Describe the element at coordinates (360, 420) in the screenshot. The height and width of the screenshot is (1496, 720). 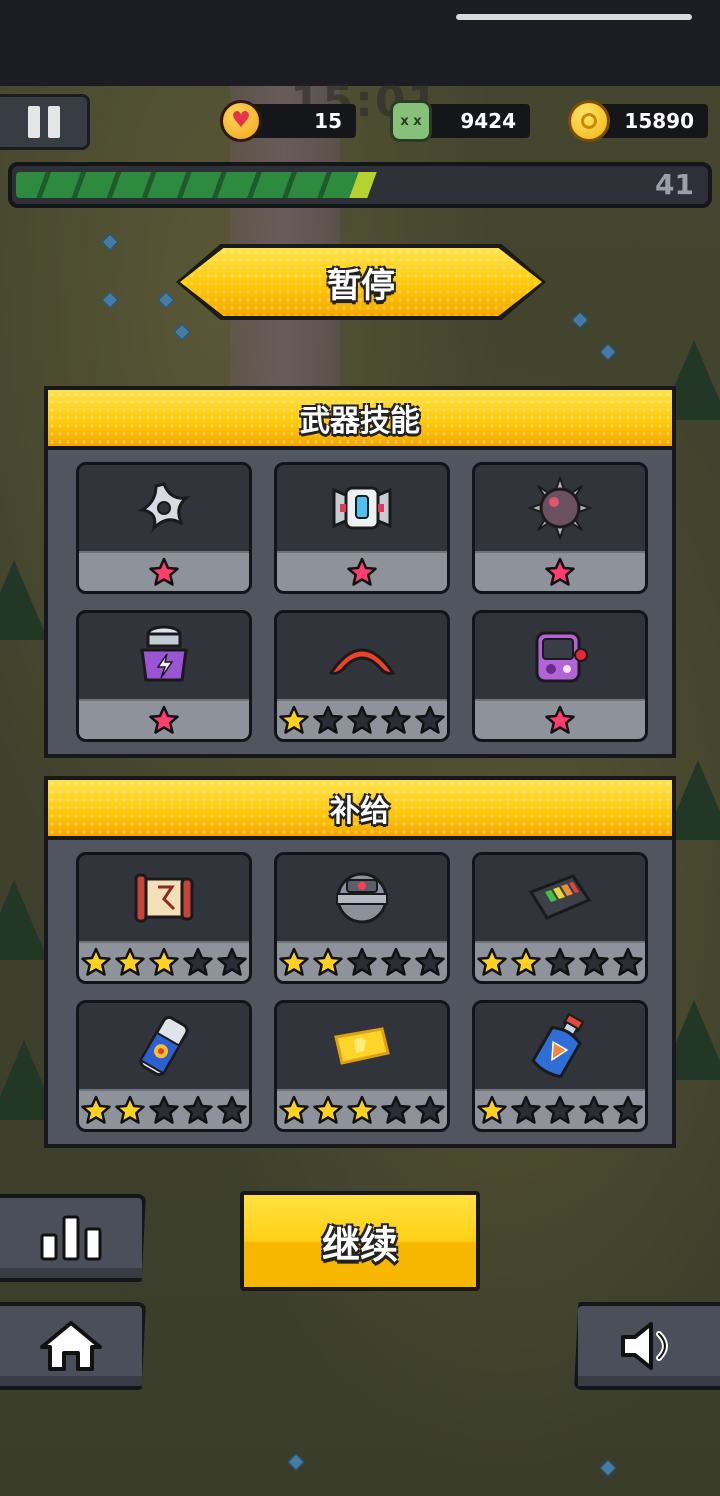
I see `weapon-skills-title: 武器技能` at that location.